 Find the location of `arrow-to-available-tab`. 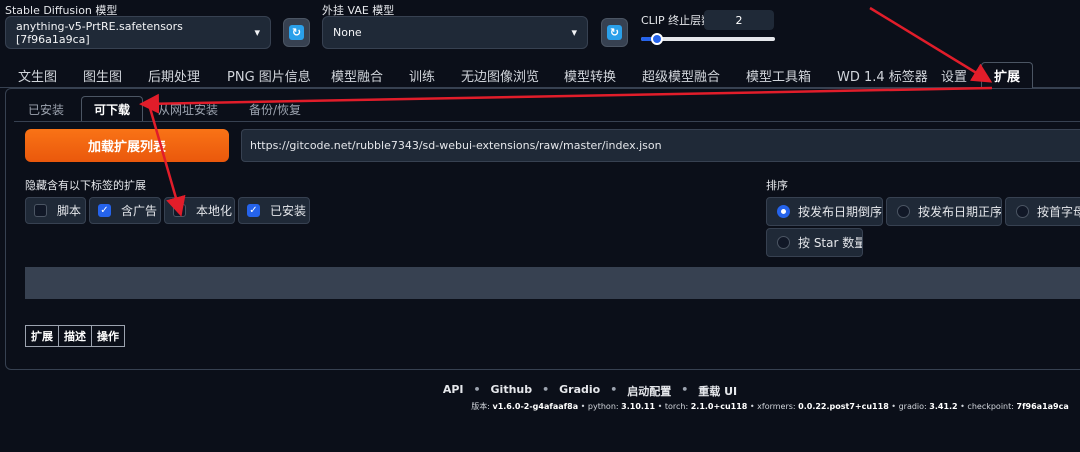

arrow-to-available-tab is located at coordinates (566, 100).